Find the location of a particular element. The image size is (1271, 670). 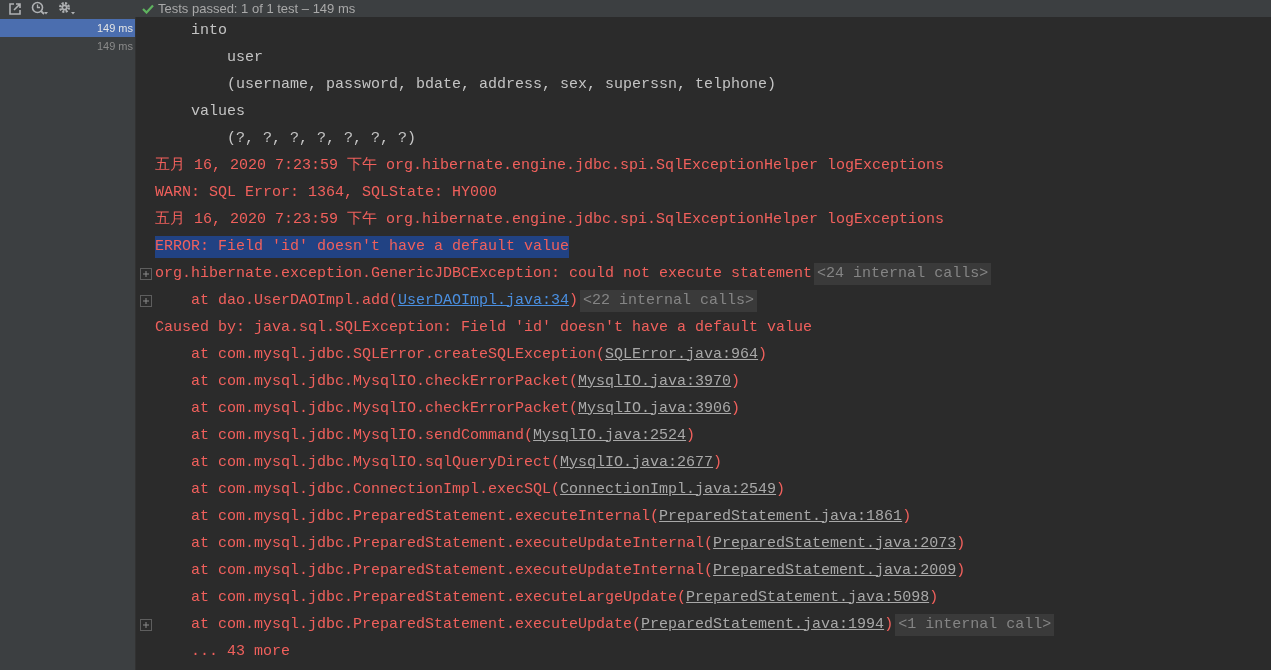

source-link: ConnectionImpl.java:2549 is located at coordinates (668, 489).